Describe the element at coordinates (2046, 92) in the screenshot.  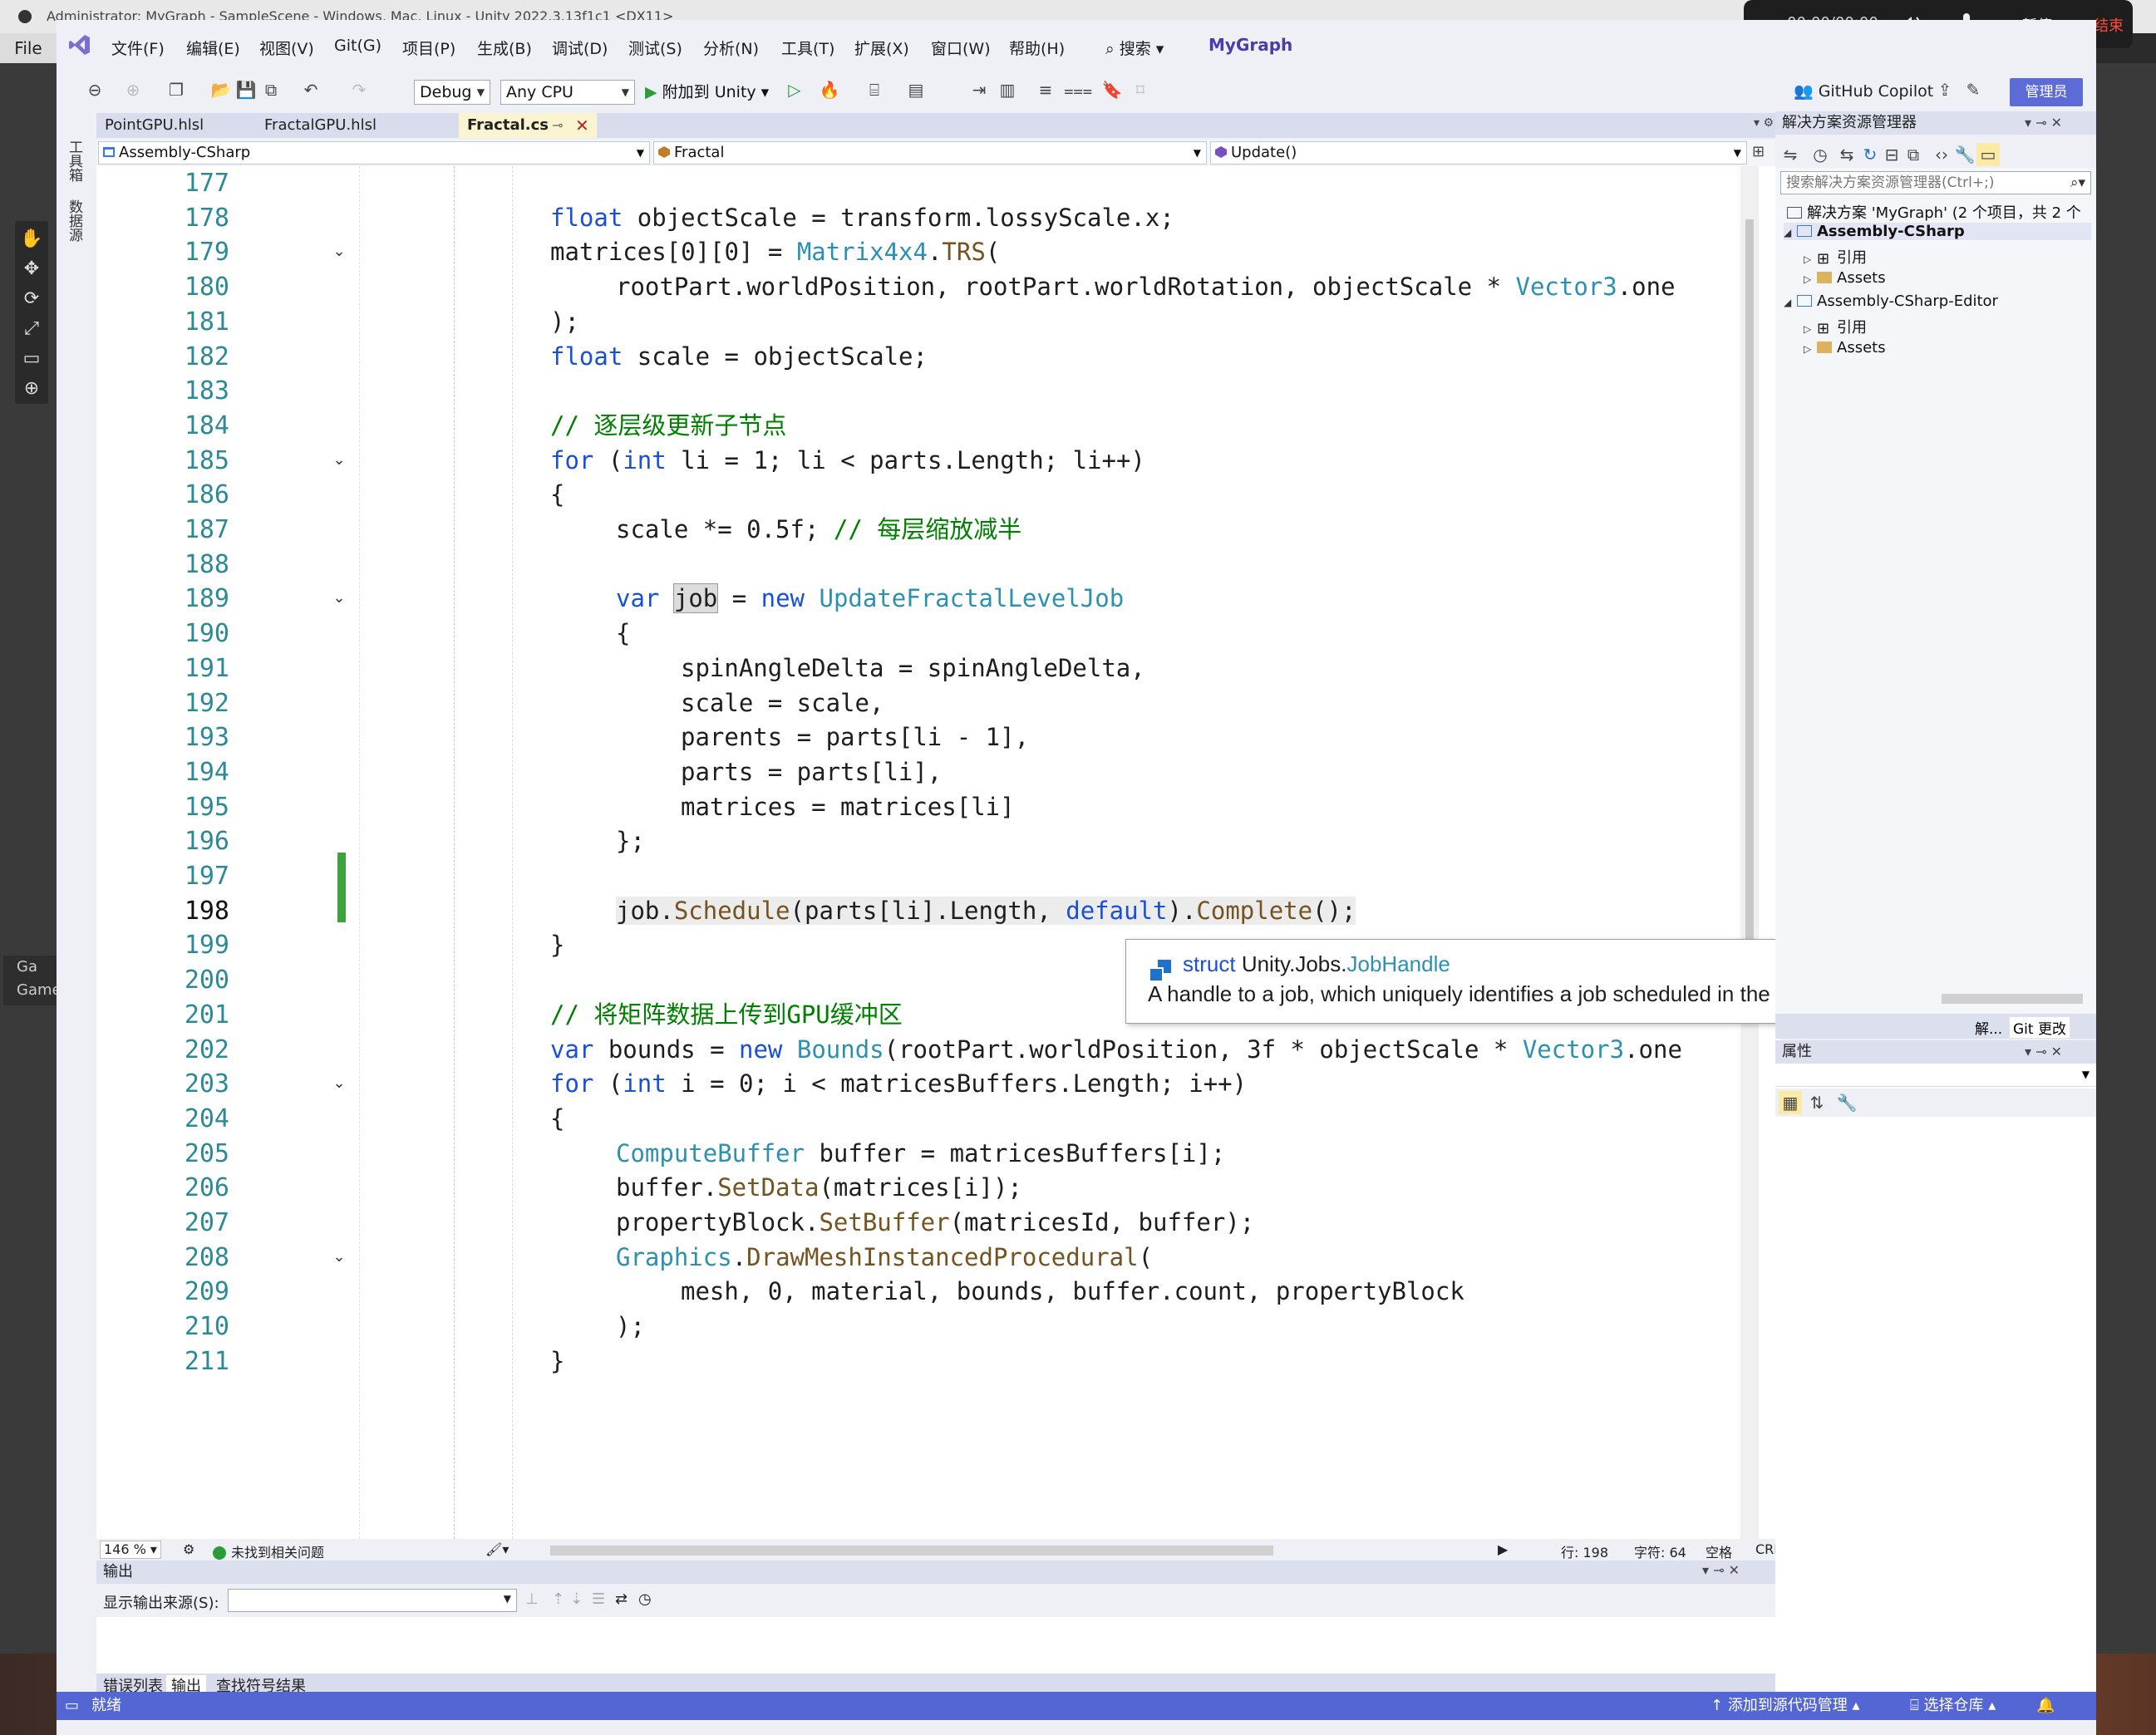
I see `admin-badge: 管理员` at that location.